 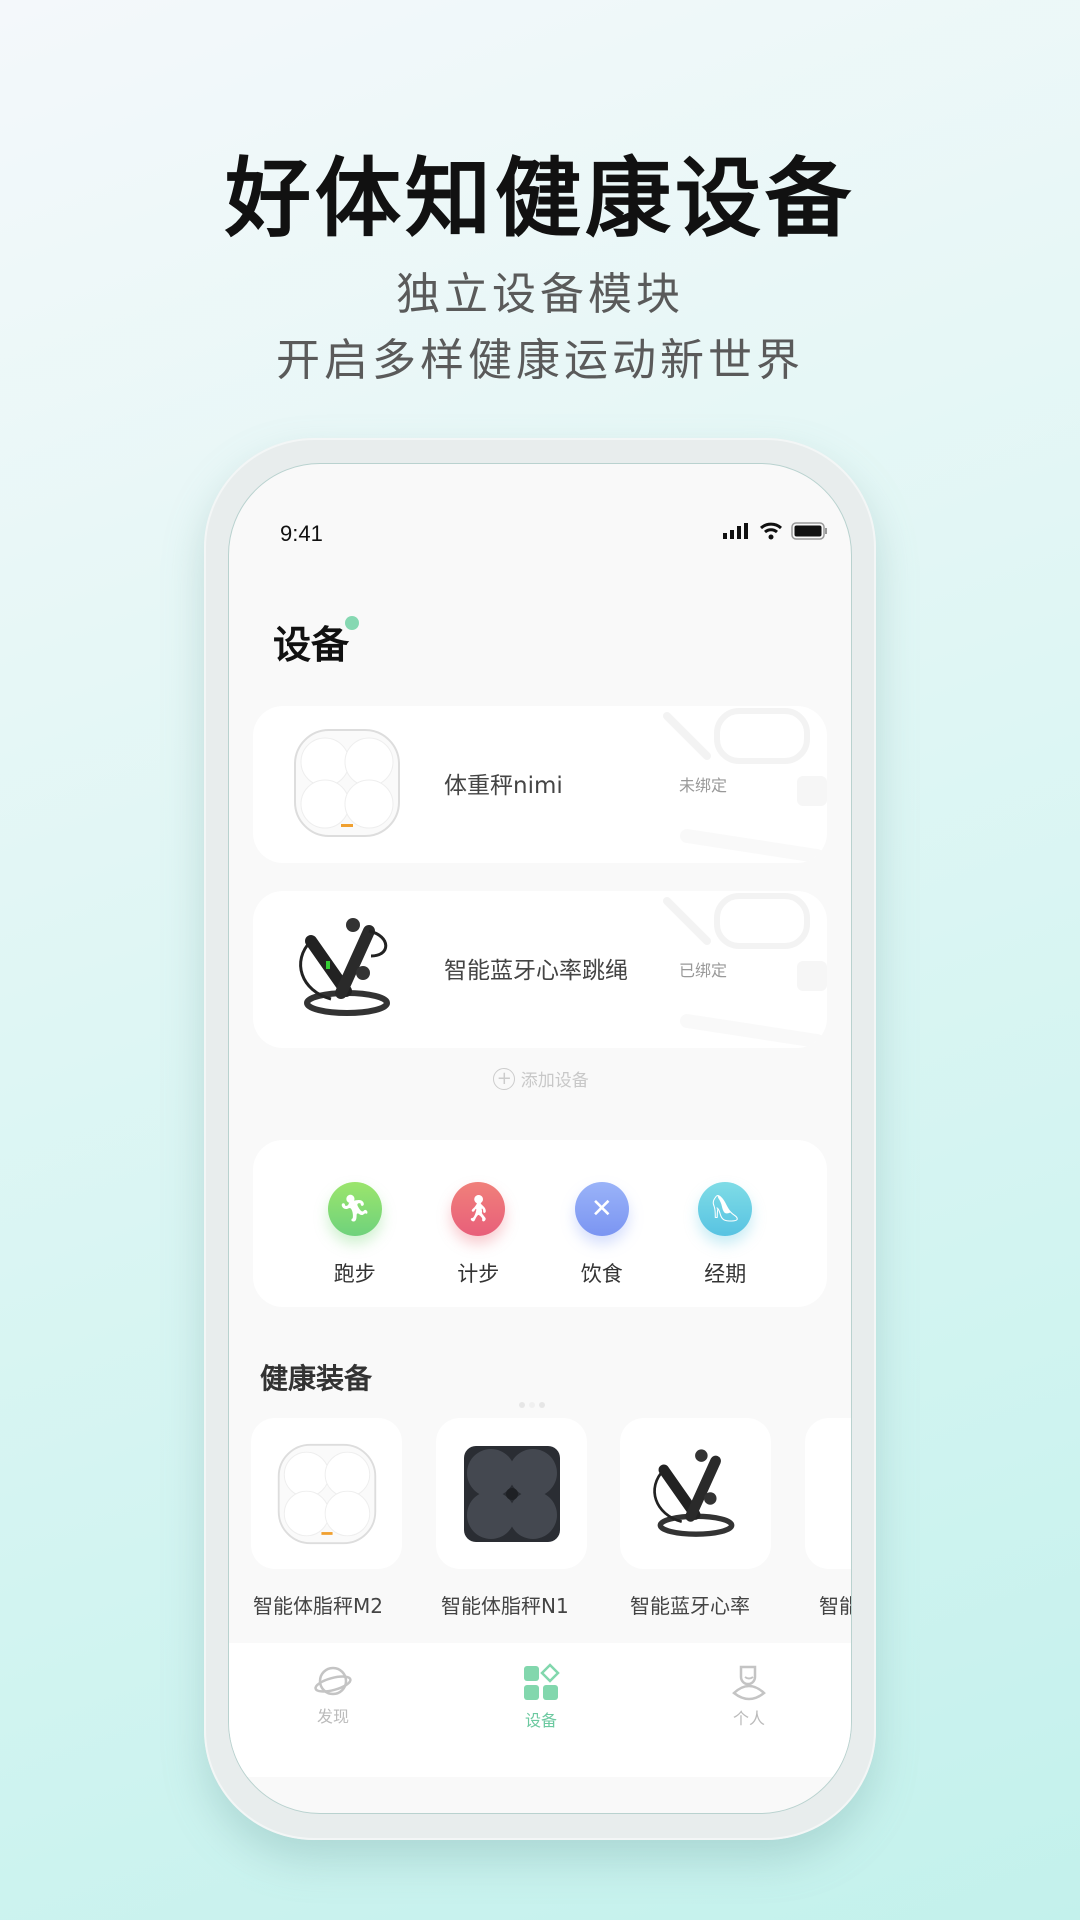 I want to click on wifi-icon, so click(x=771, y=531).